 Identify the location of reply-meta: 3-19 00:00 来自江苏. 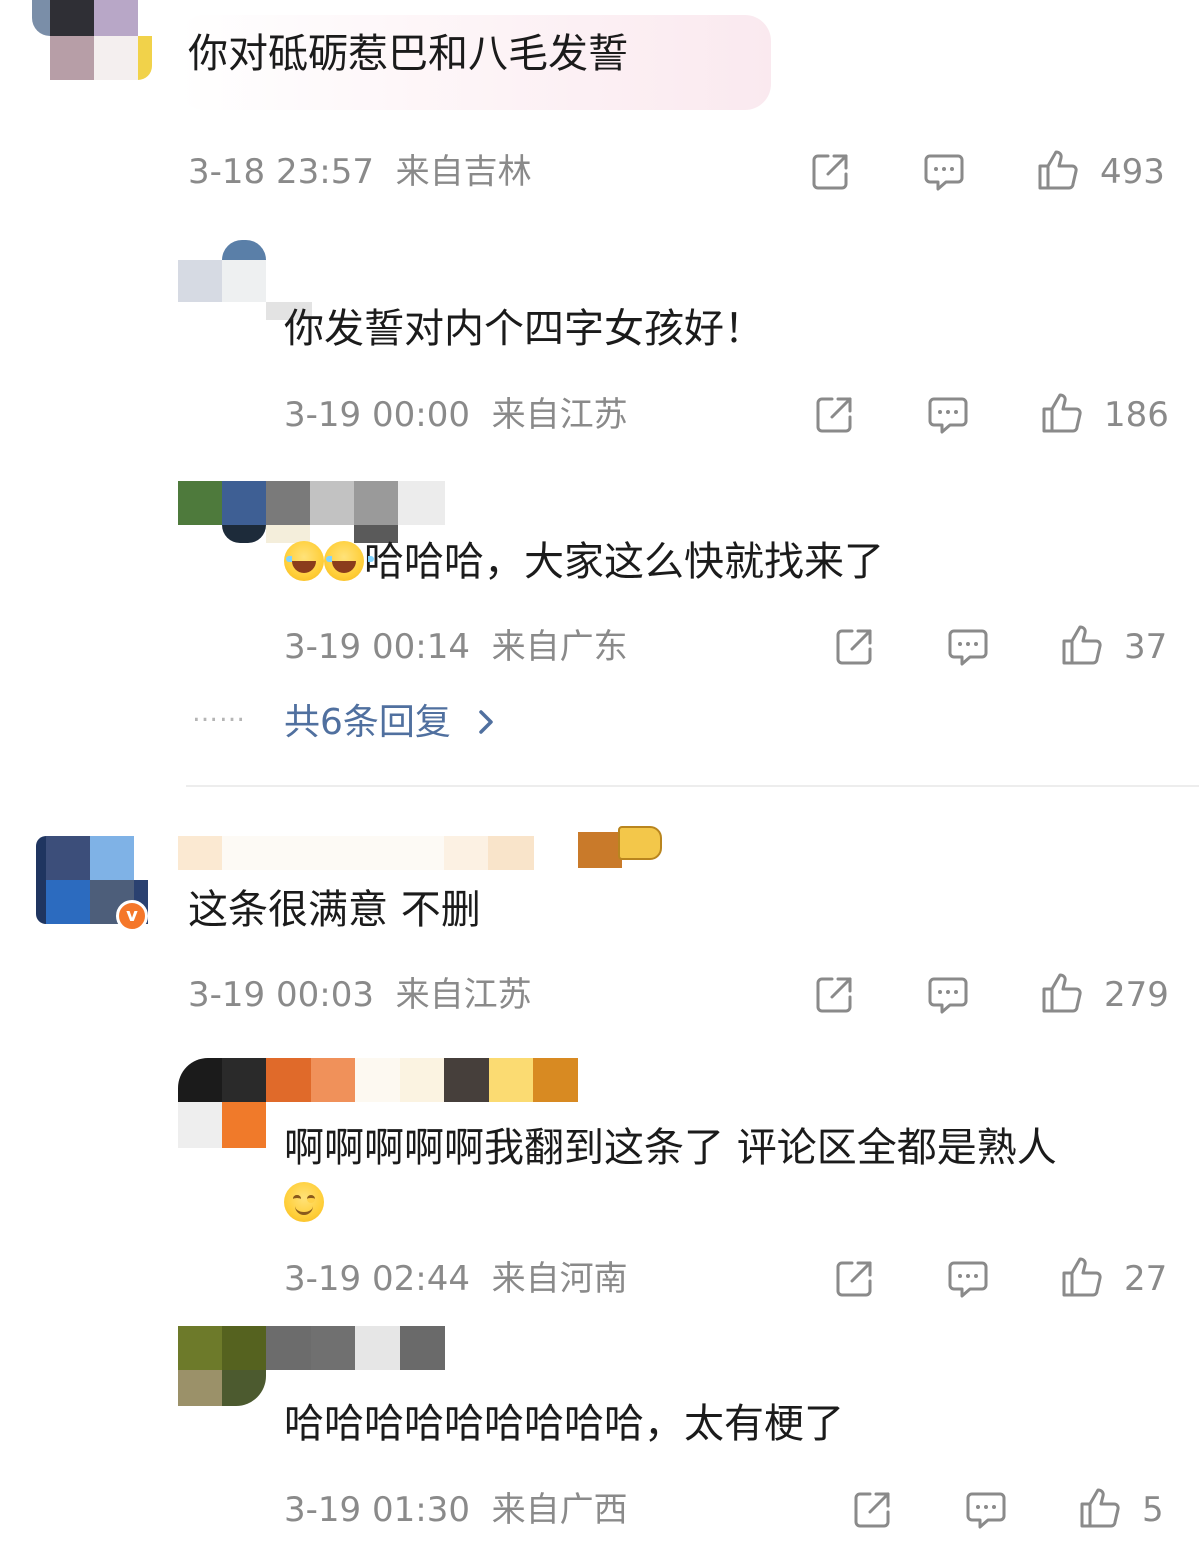
(456, 415).